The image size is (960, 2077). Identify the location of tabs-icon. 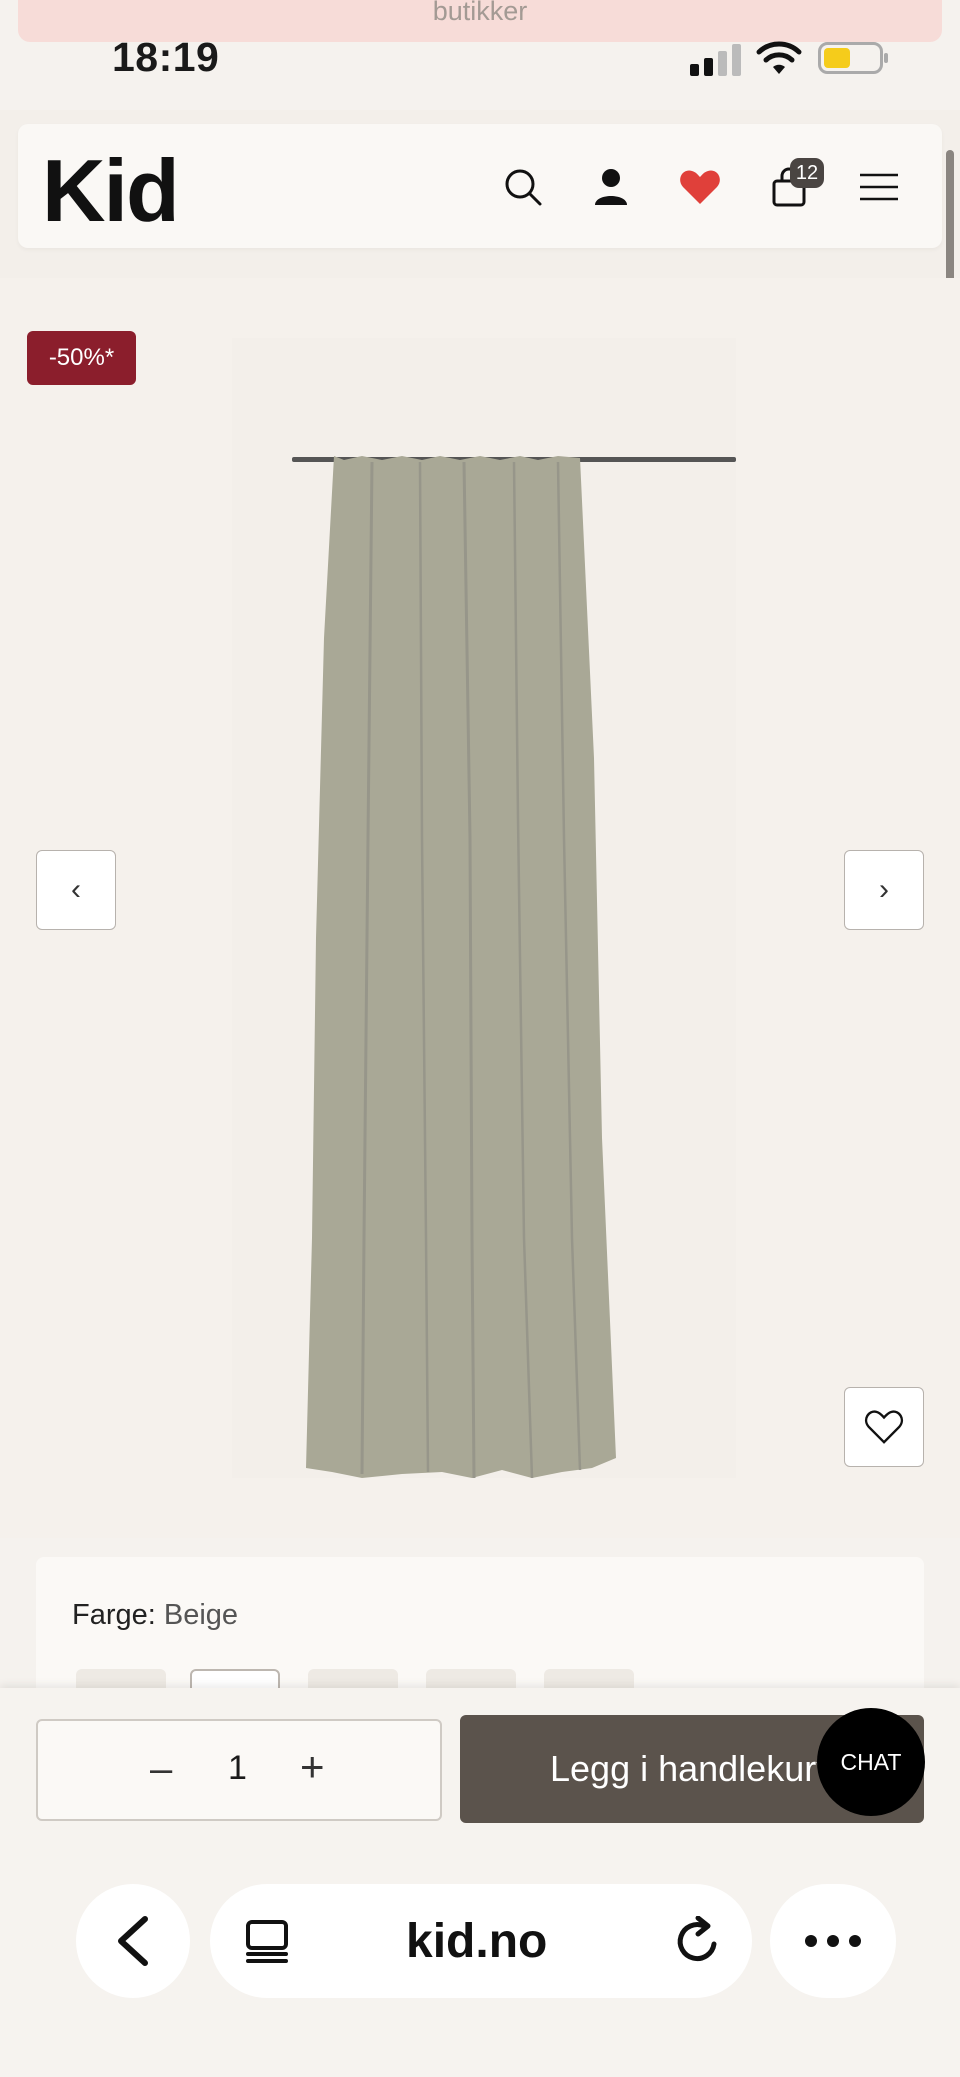
(267, 1941).